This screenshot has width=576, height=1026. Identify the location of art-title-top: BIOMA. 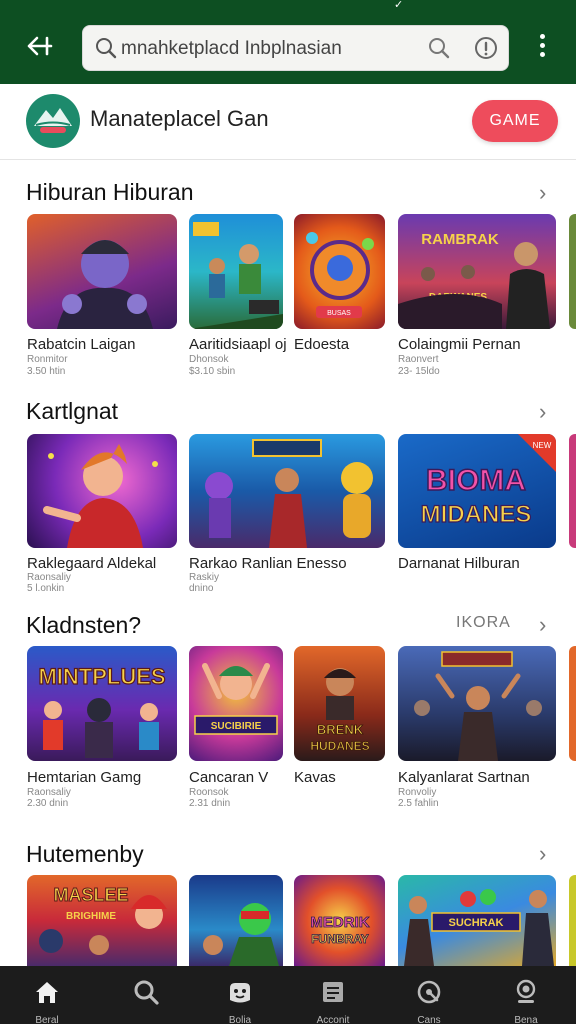
(476, 480).